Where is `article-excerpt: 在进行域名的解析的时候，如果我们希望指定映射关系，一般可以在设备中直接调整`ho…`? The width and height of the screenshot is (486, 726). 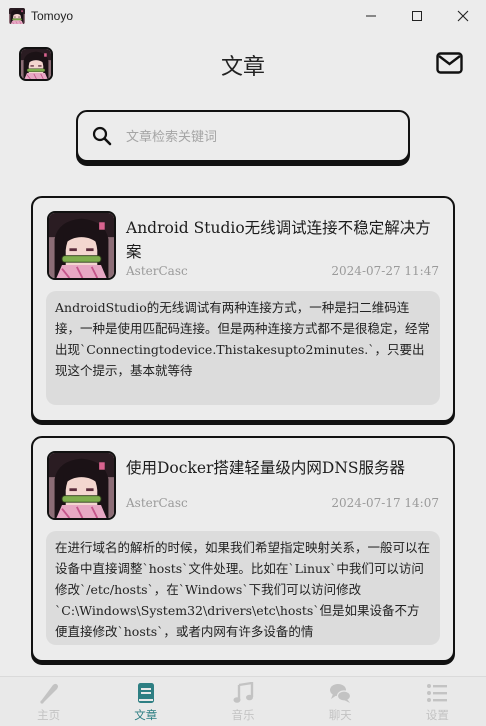 article-excerpt: 在进行域名的解析的时候，如果我们希望指定映射关系，一般可以在设备中直接调整`ho… is located at coordinates (243, 588).